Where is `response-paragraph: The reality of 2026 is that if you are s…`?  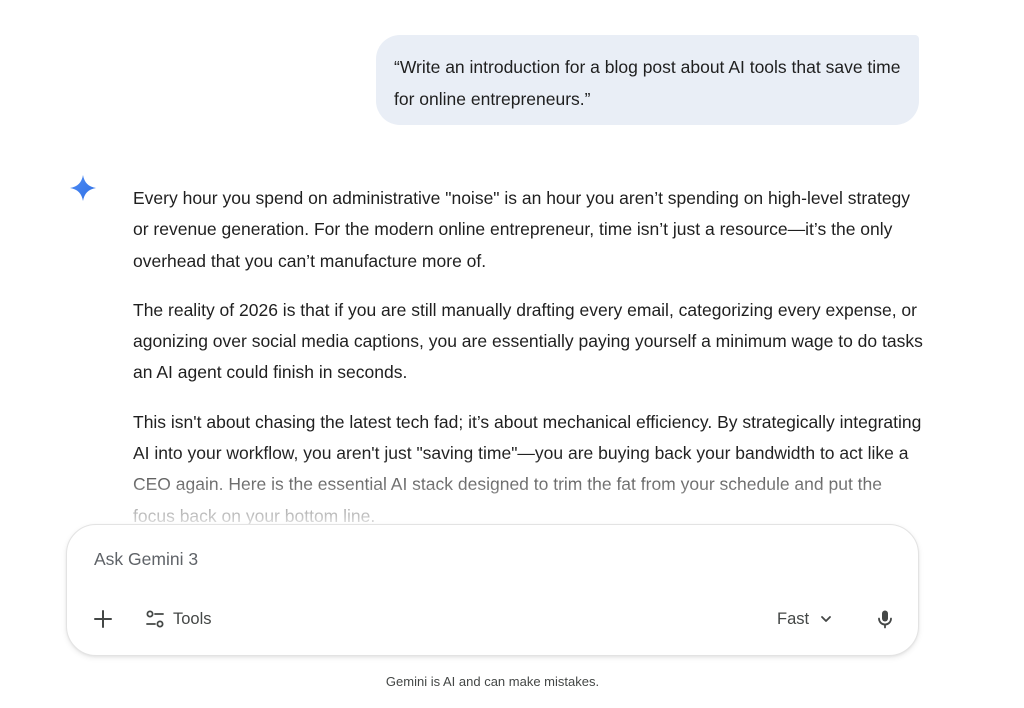 response-paragraph: The reality of 2026 is that if you are s… is located at coordinates (528, 341).